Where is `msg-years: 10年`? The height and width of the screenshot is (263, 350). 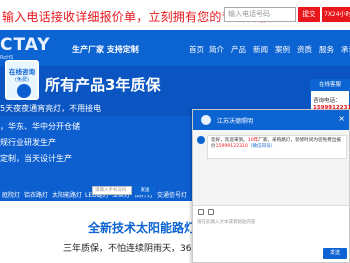 msg-years: 10年 is located at coordinates (253, 140).